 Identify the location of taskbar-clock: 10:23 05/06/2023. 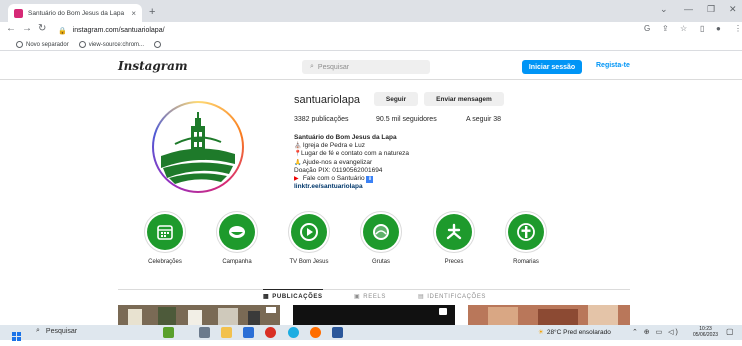
(705, 332).